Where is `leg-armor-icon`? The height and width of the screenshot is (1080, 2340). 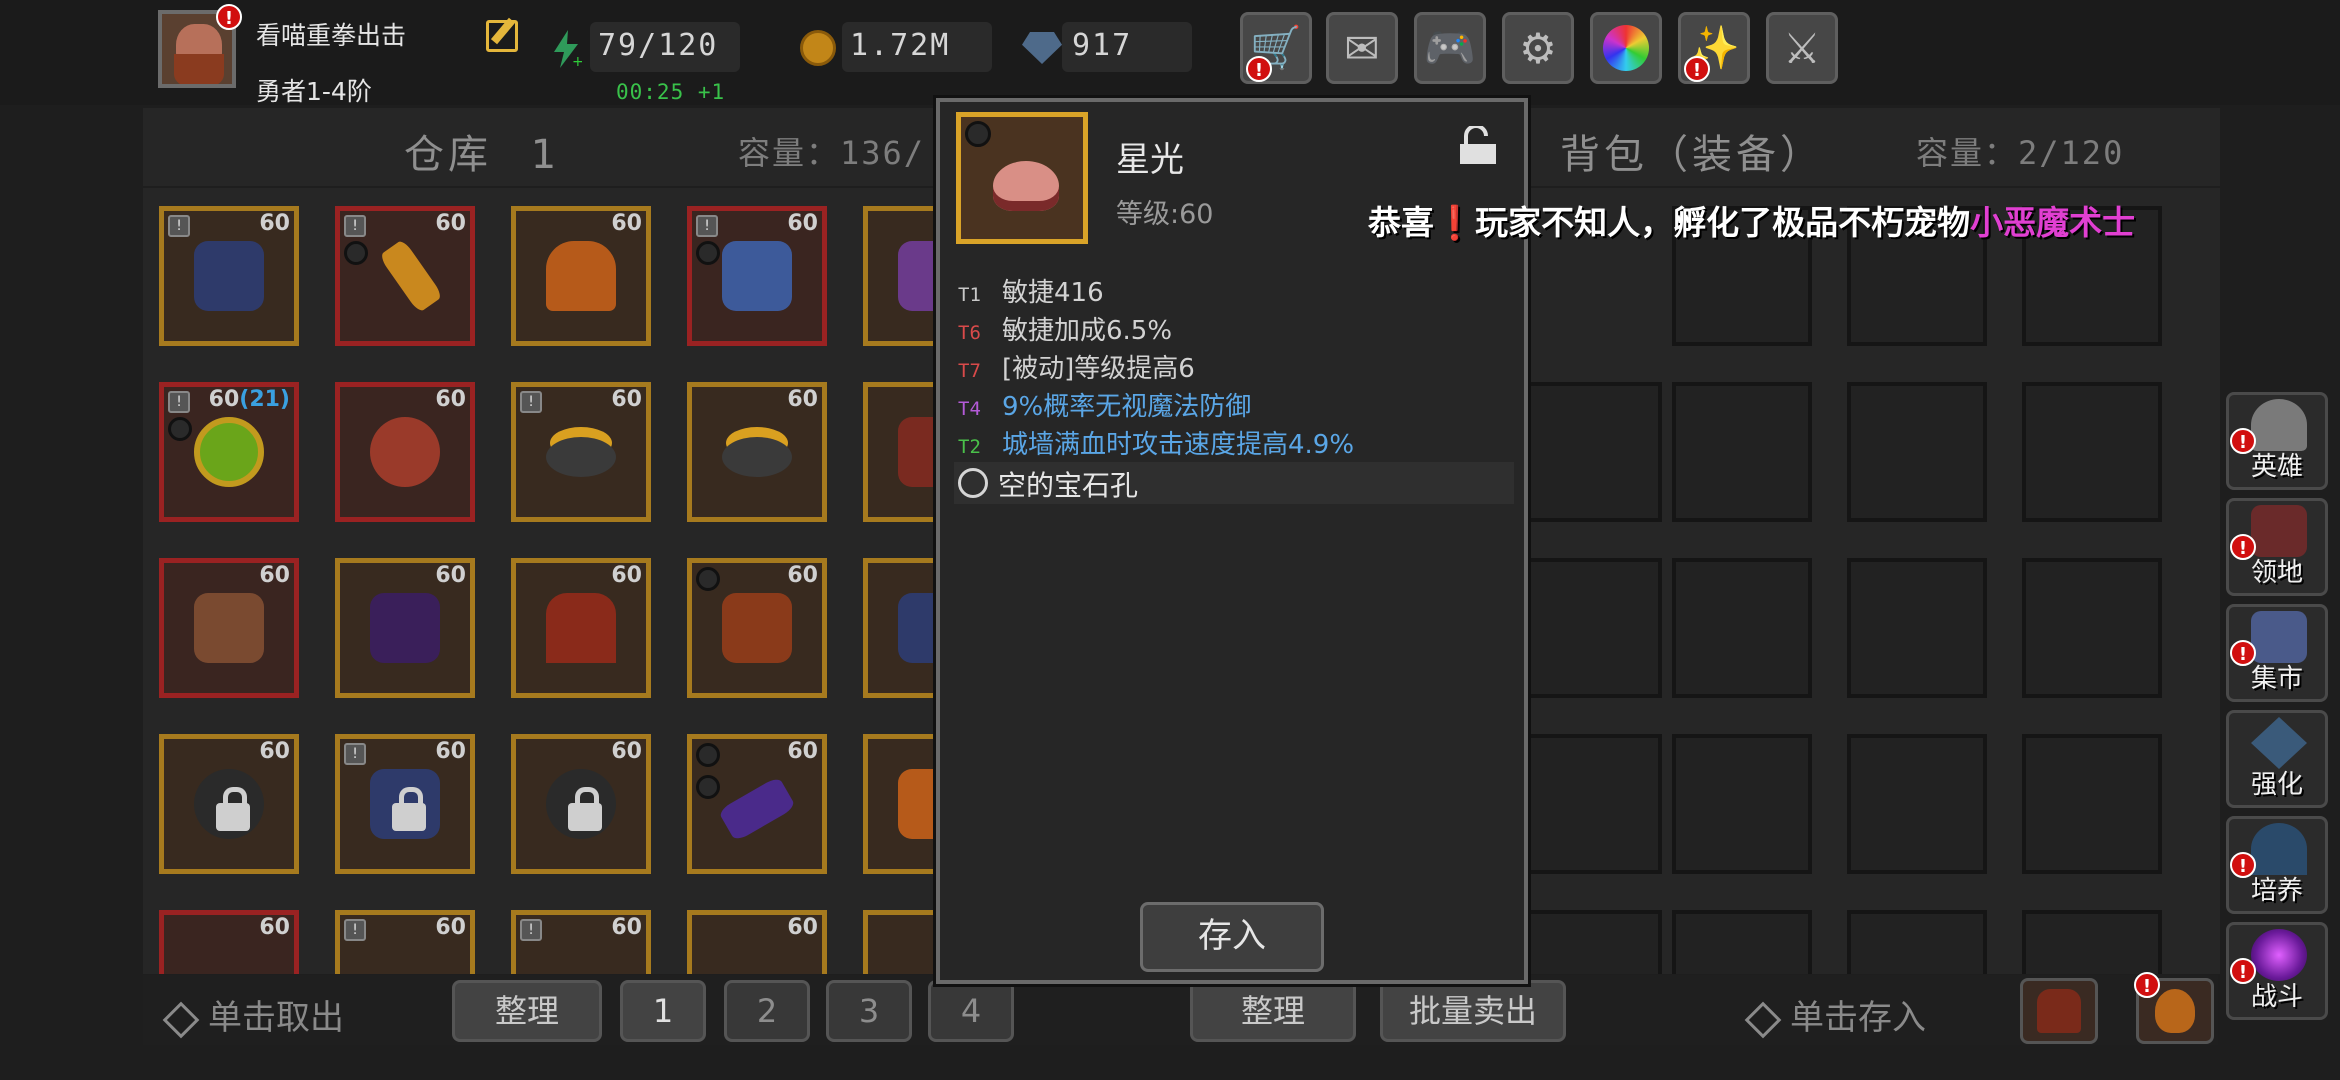
leg-armor-icon is located at coordinates (757, 628).